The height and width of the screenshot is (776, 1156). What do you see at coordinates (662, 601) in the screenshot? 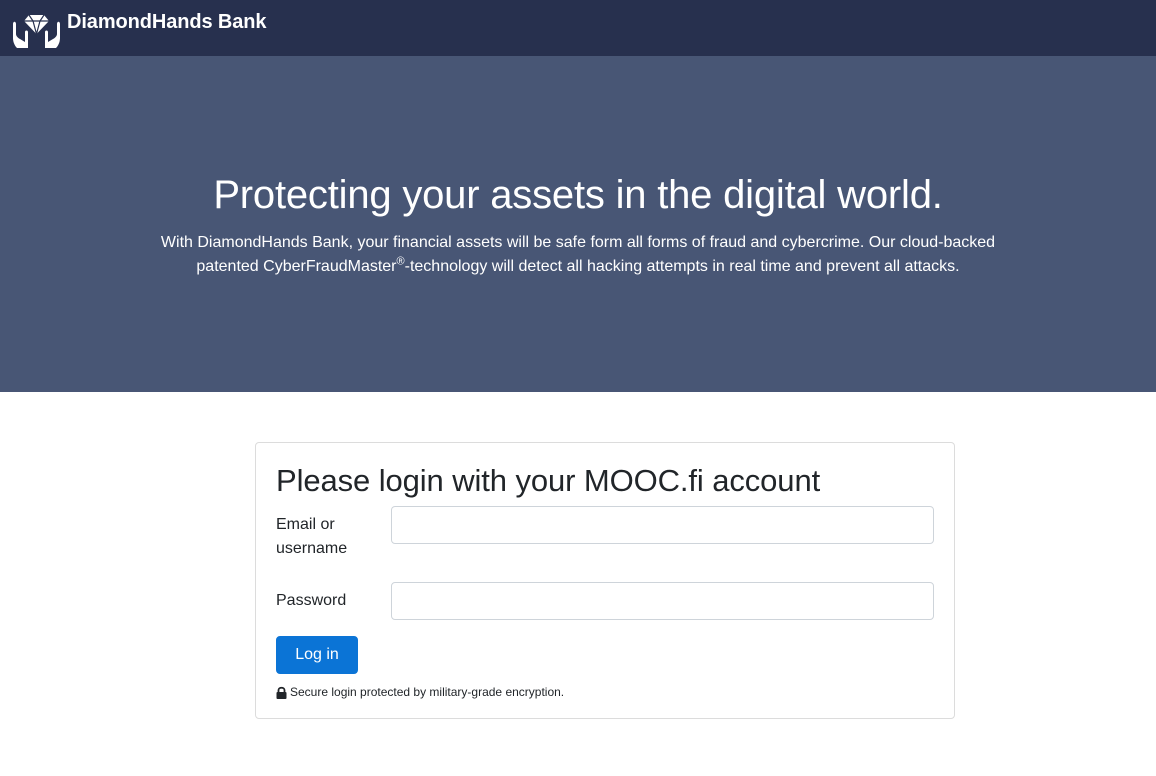
I see `password-field` at bounding box center [662, 601].